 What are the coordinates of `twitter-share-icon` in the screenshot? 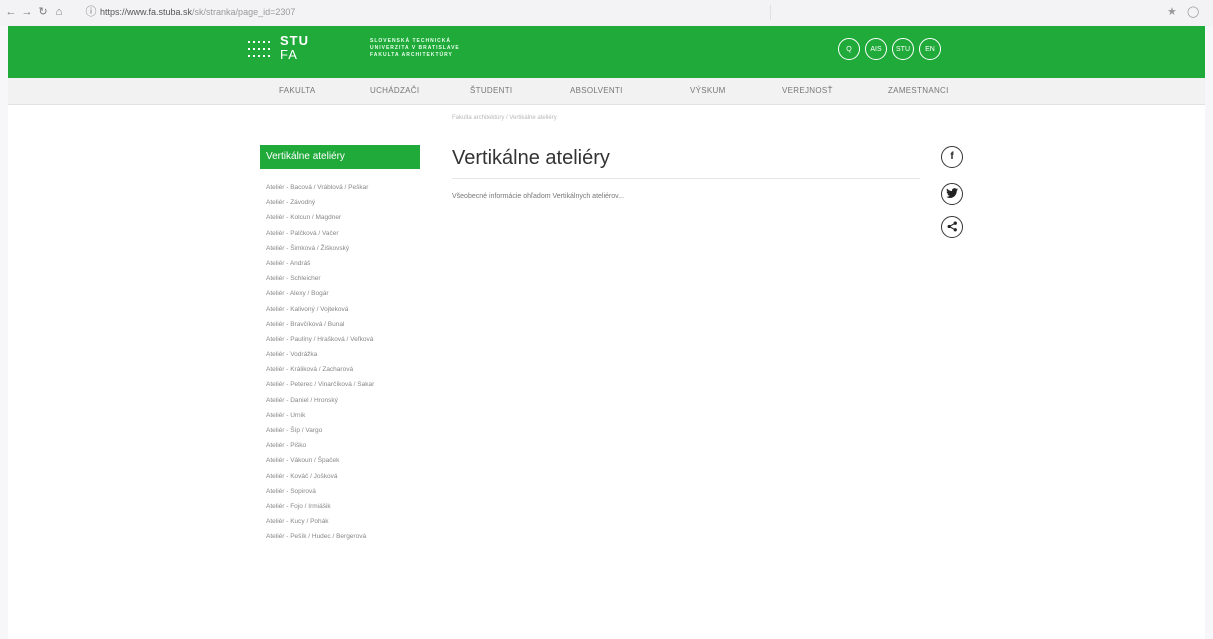 It's located at (952, 194).